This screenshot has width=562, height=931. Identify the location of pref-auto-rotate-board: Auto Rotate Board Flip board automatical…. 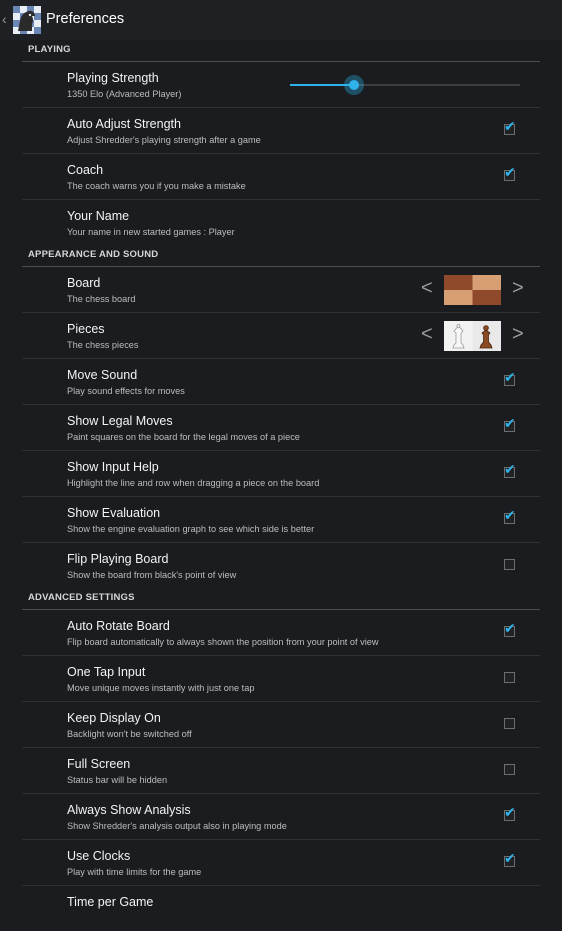
(281, 633).